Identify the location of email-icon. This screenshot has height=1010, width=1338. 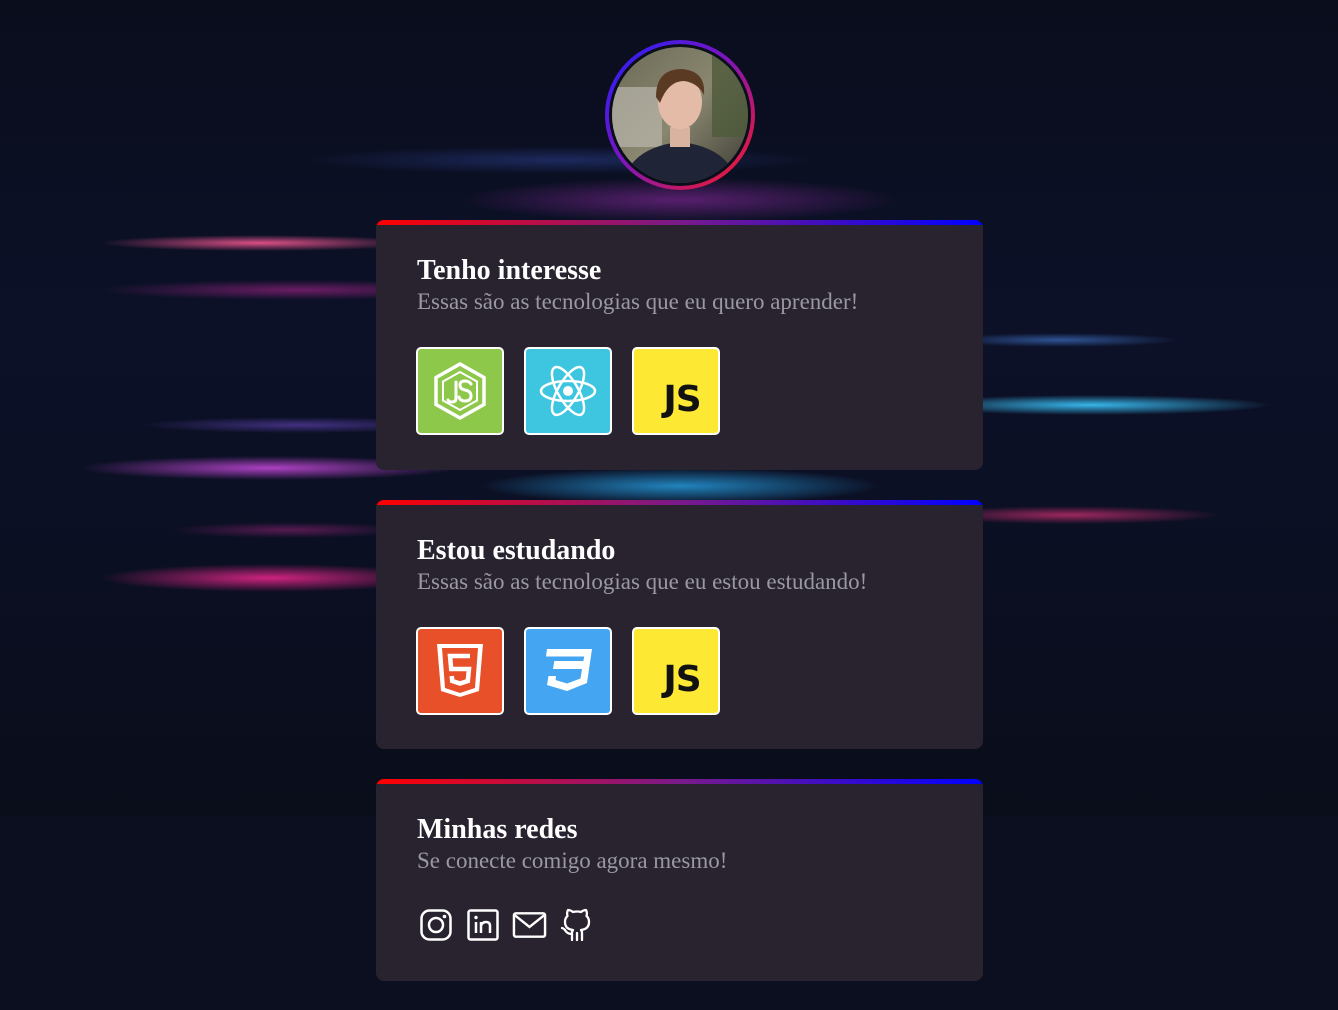
(529, 924).